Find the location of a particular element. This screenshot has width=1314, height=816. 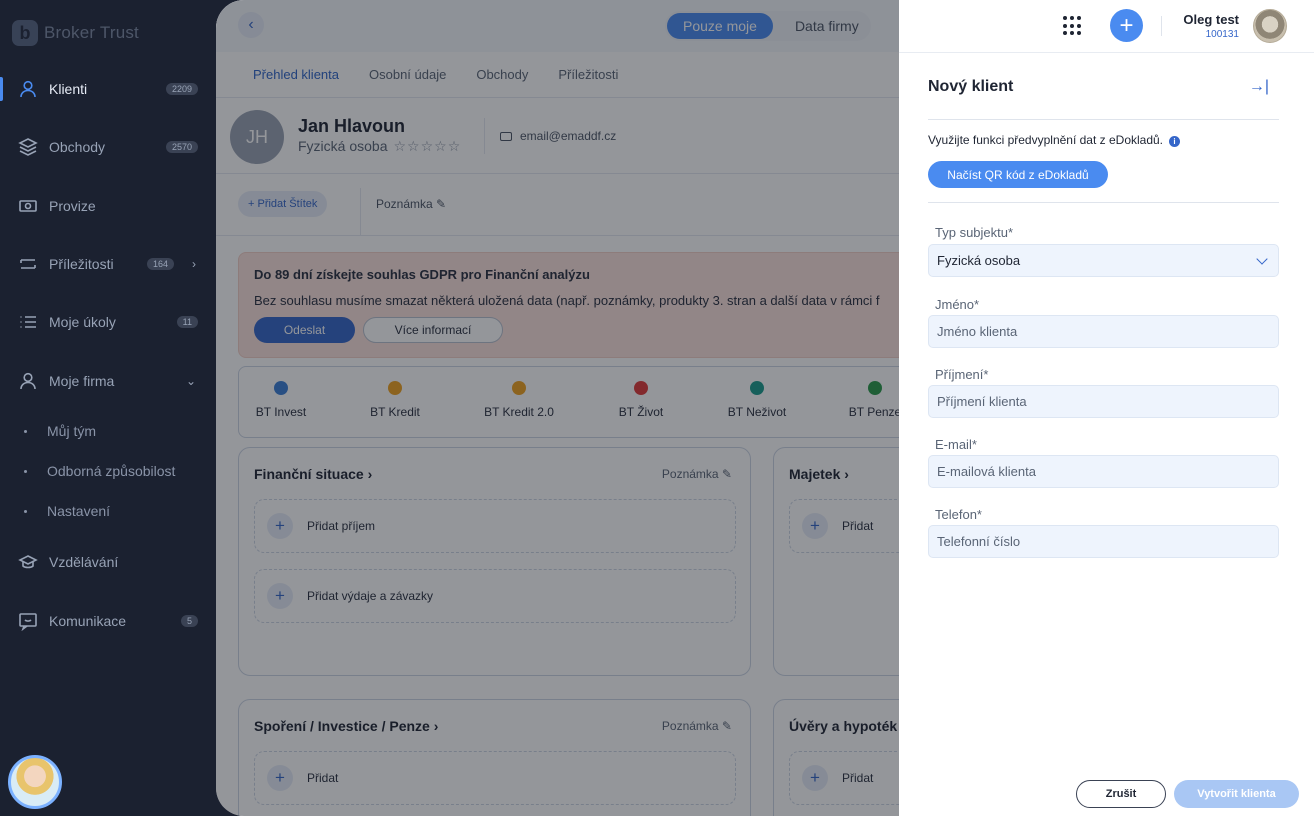

email-input: E-mailová klienta is located at coordinates (1103, 471).